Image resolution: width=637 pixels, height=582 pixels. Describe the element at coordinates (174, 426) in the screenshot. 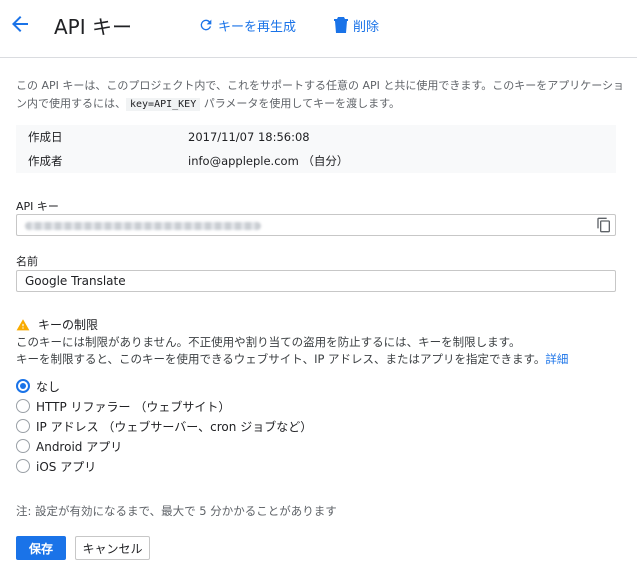

I see `radio-label: IP アドレス （ウェブサーバー、cron ジョブなど）` at that location.